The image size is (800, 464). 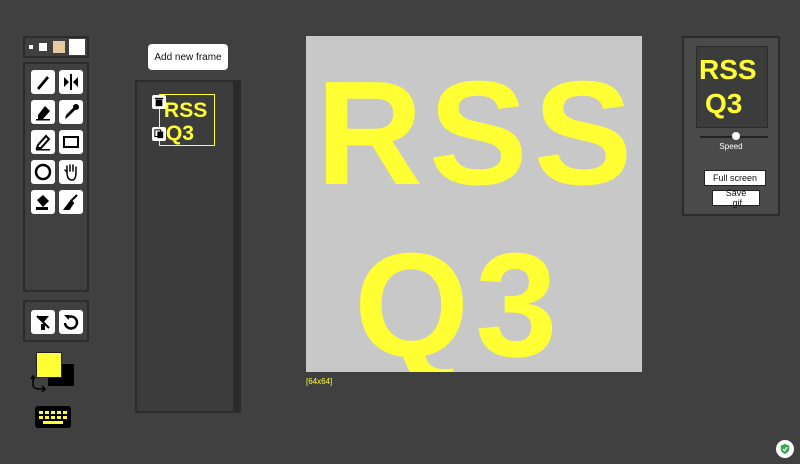 What do you see at coordinates (53, 417) in the screenshot?
I see `keyboard-shortcuts-icon` at bounding box center [53, 417].